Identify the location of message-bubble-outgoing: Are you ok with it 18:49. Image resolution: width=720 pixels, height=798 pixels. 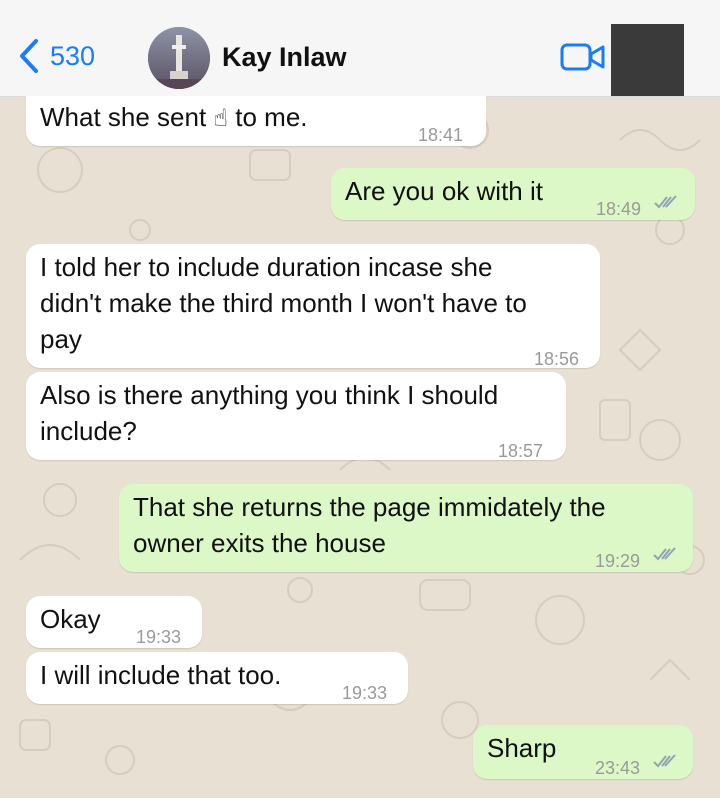
(513, 194).